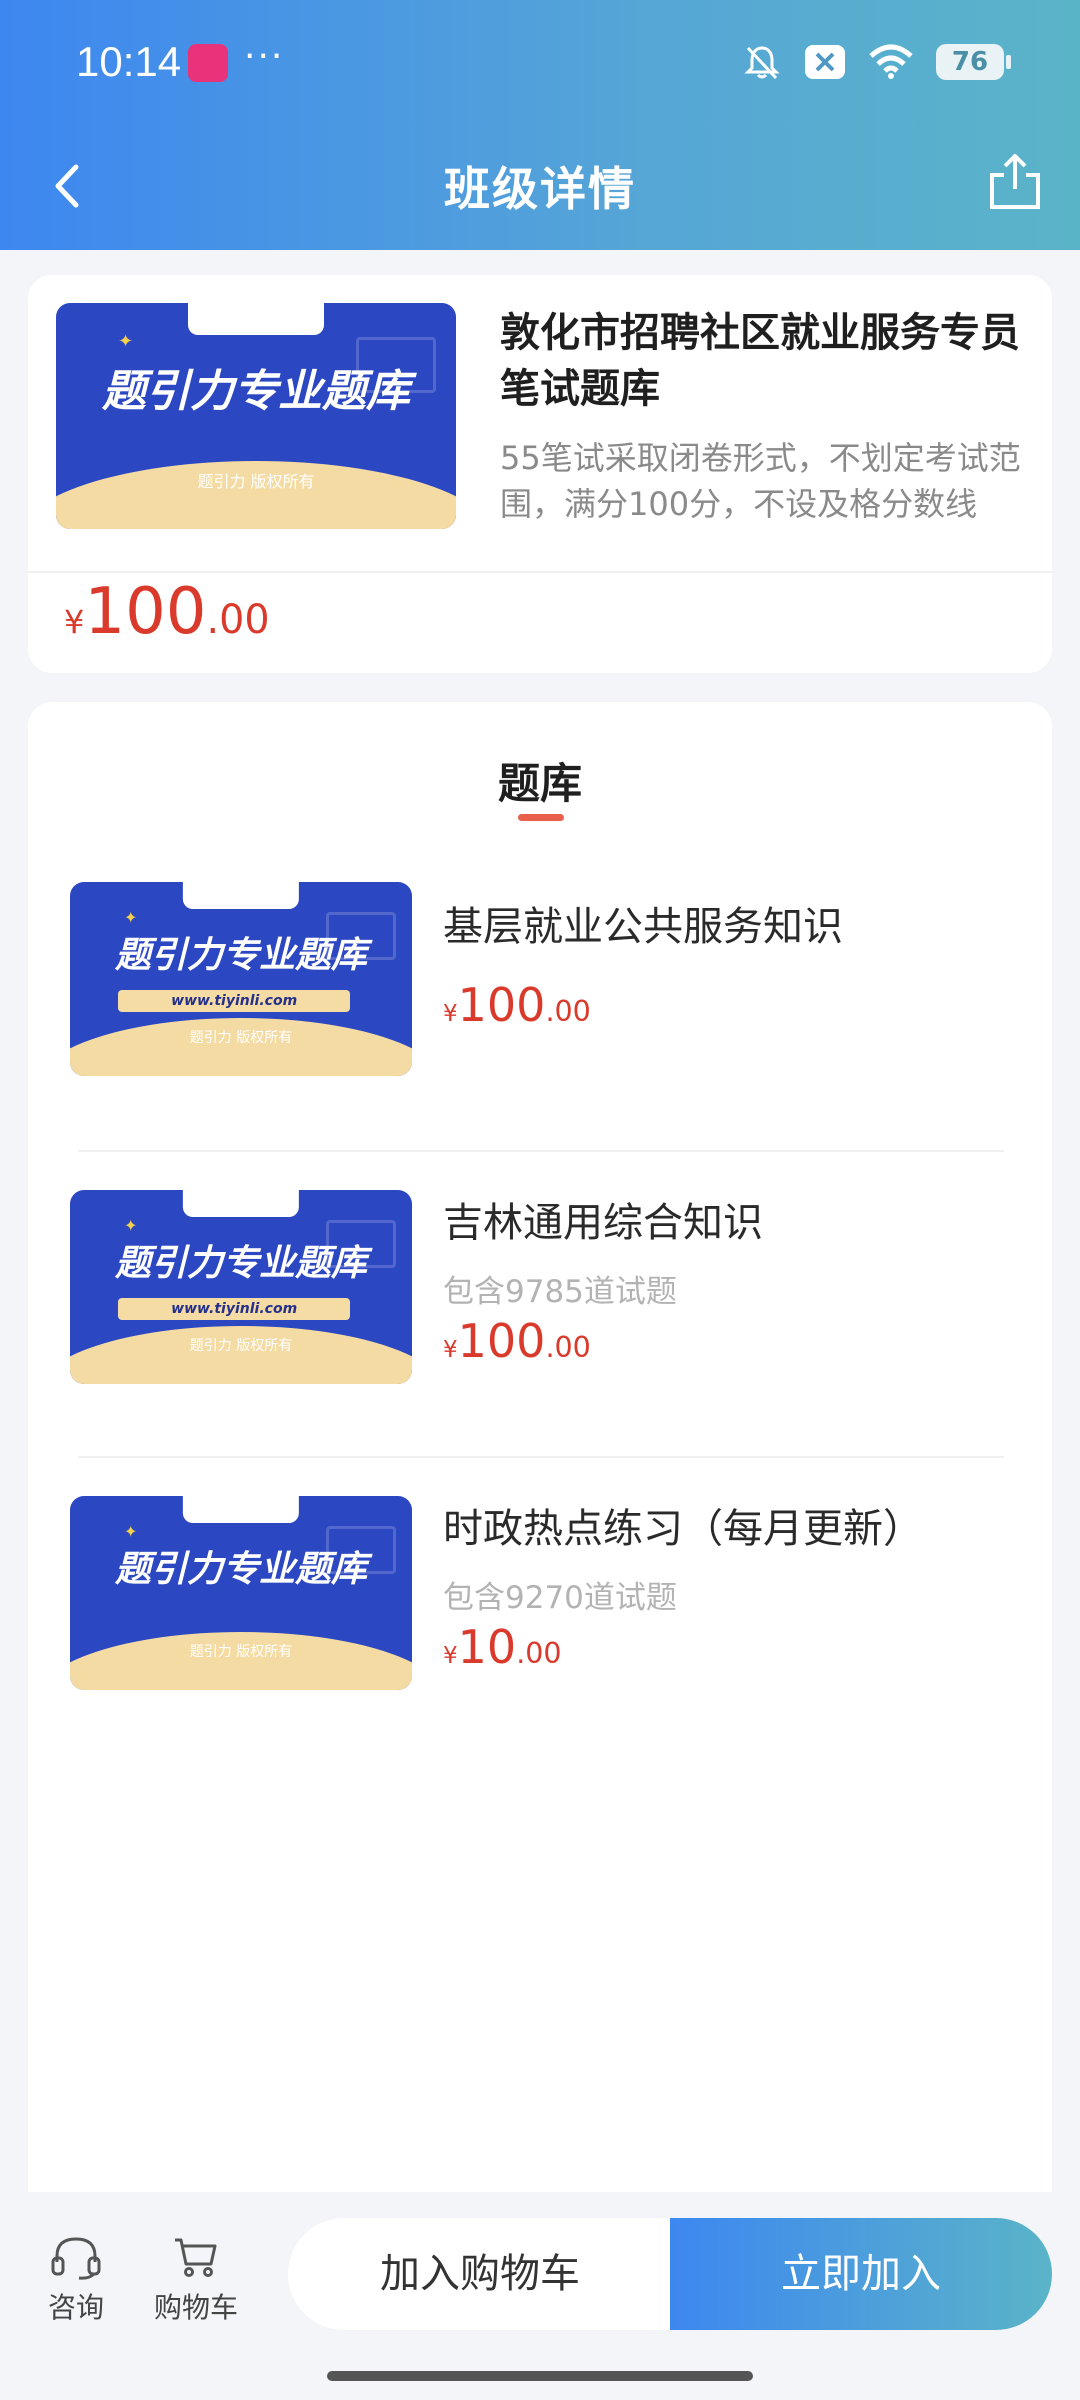 The width and height of the screenshot is (1080, 2400). Describe the element at coordinates (762, 63) in the screenshot. I see `mute-bell-icon` at that location.